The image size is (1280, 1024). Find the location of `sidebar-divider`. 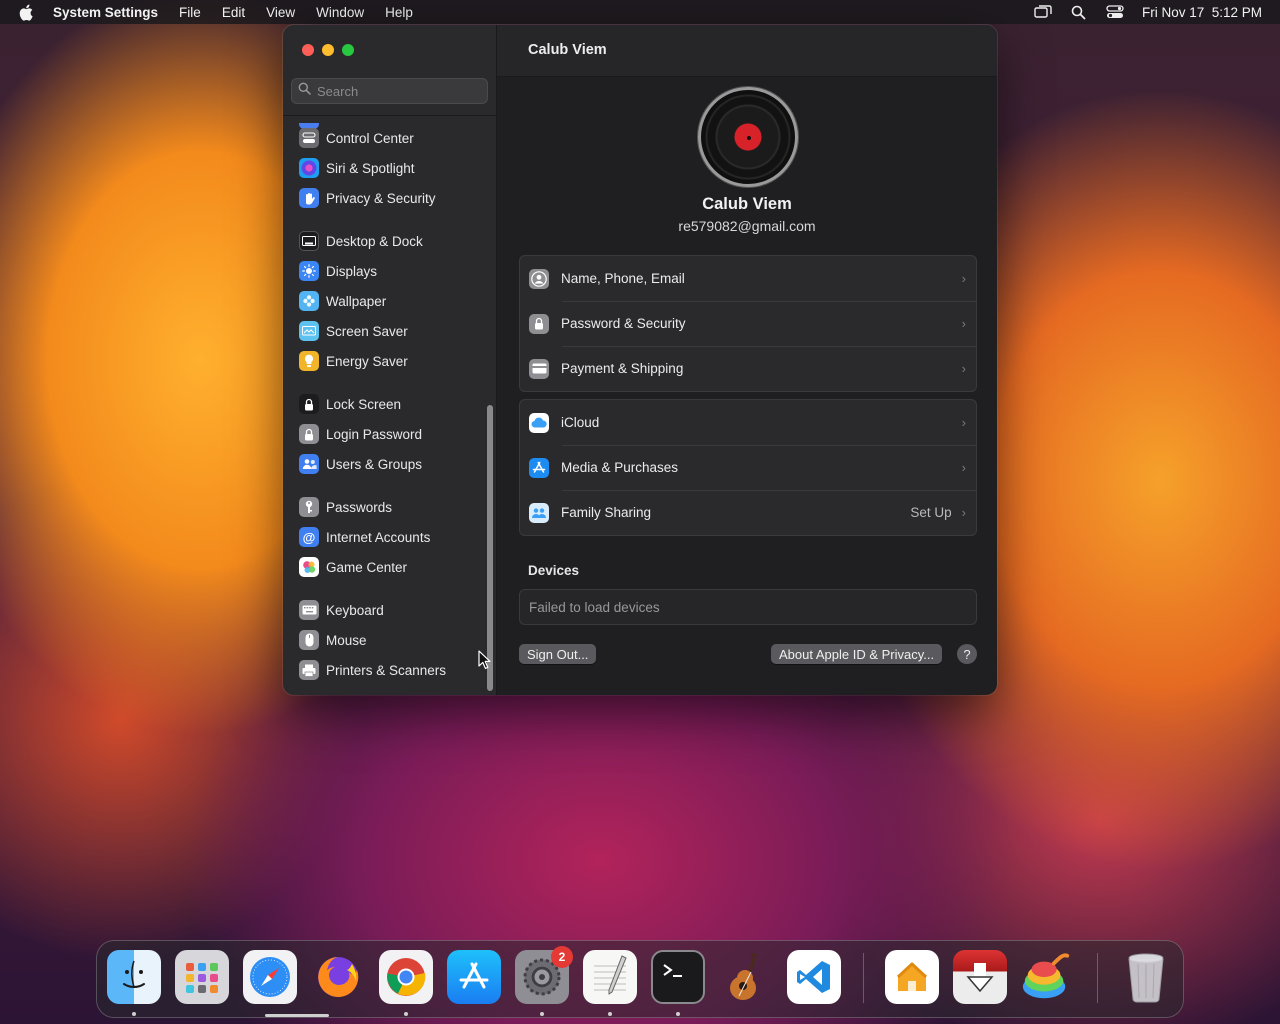

sidebar-divider is located at coordinates (389, 115).